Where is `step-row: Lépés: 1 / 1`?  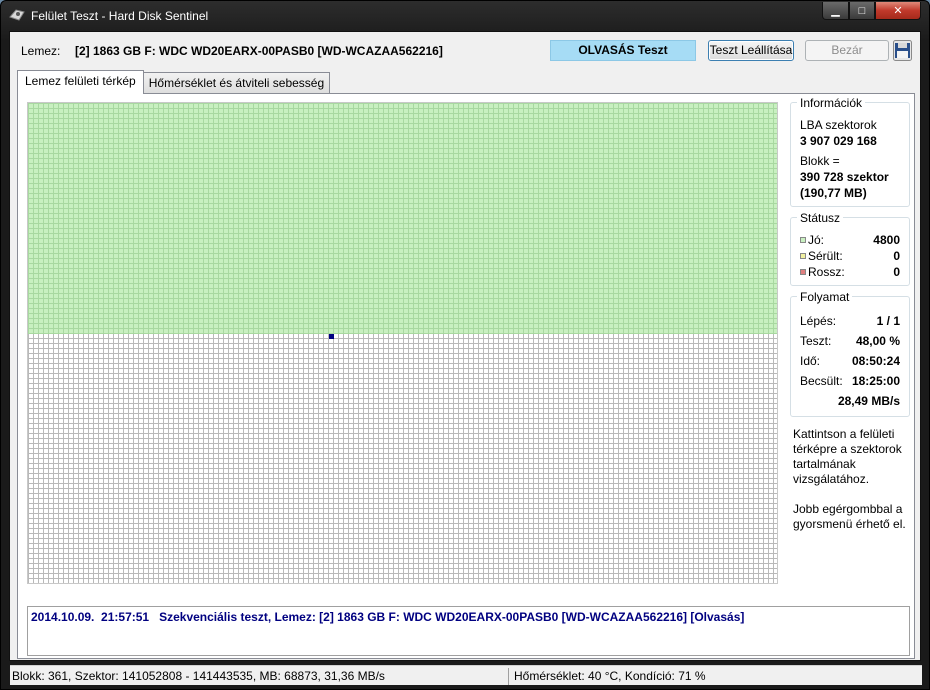
step-row: Lépés: 1 / 1 is located at coordinates (850, 321).